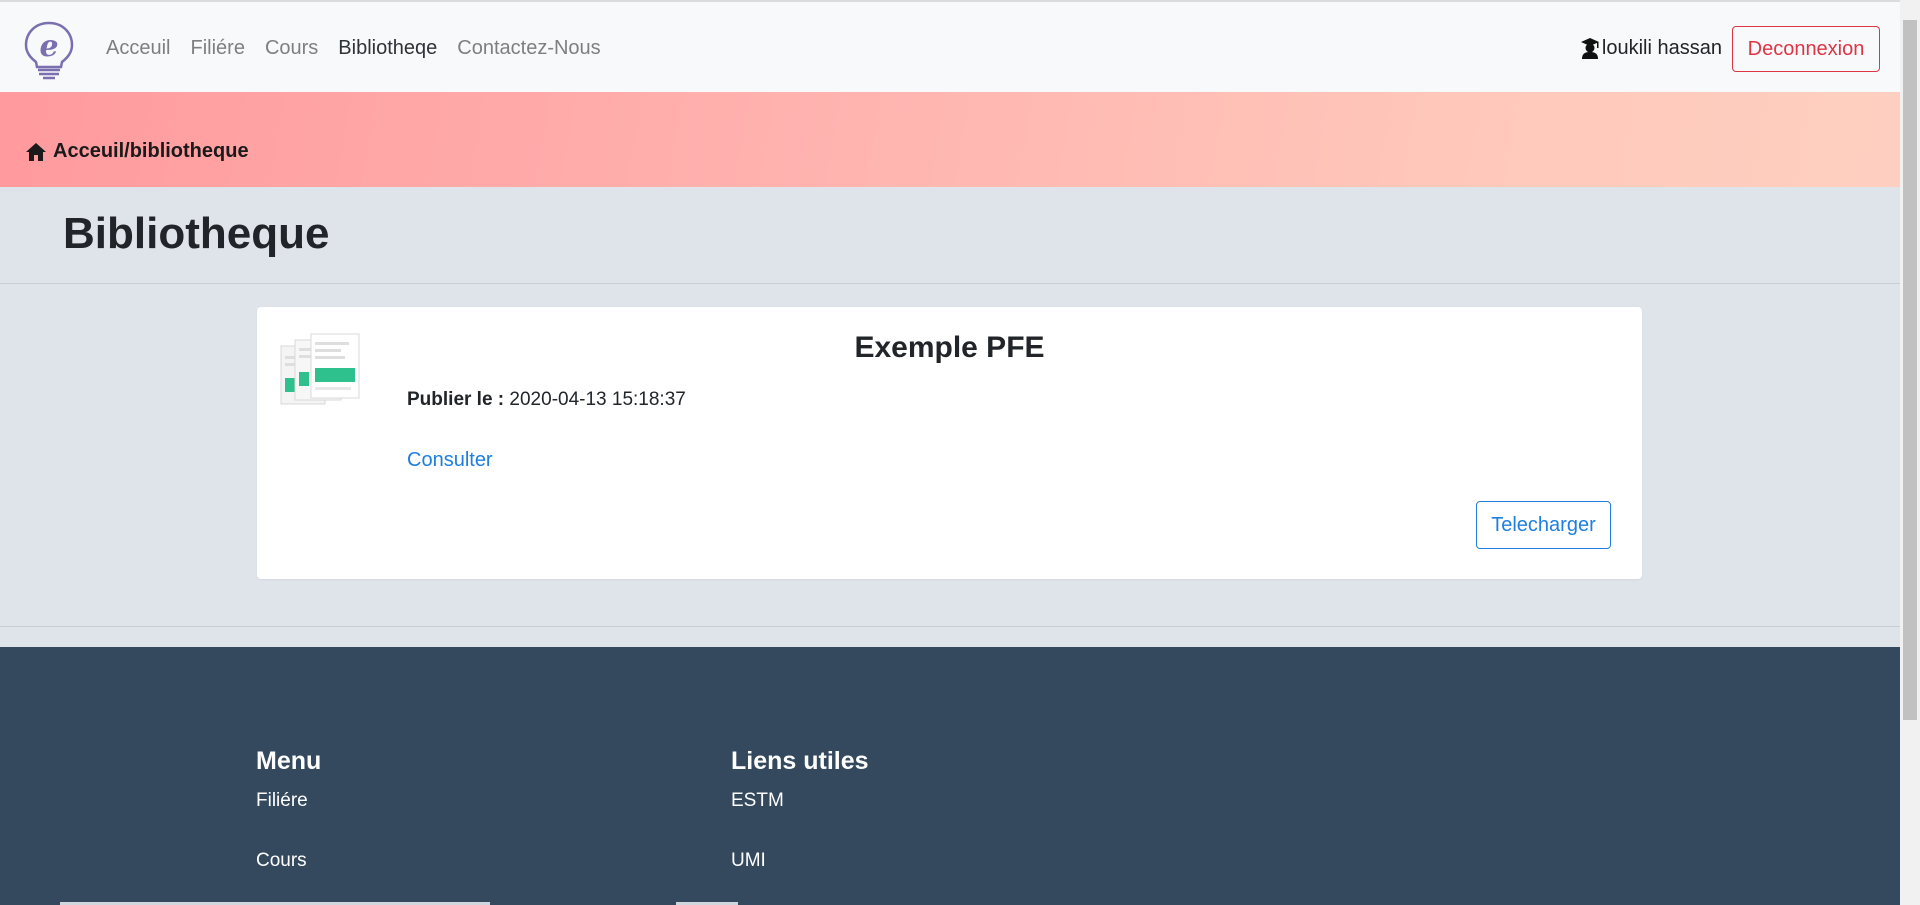  Describe the element at coordinates (1806, 49) in the screenshot. I see `logout-button: Deconnexion` at that location.